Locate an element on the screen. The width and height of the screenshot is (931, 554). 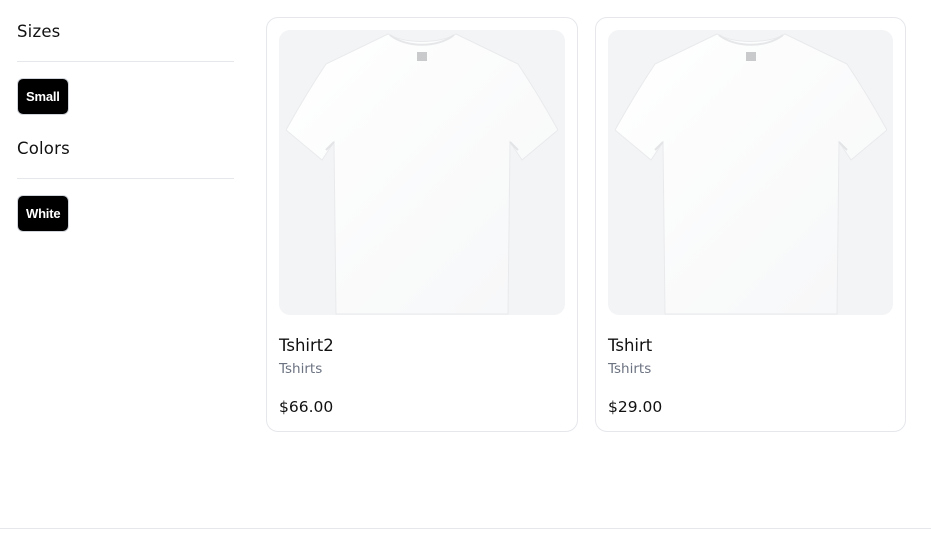
product-price: $66.00 is located at coordinates (306, 407).